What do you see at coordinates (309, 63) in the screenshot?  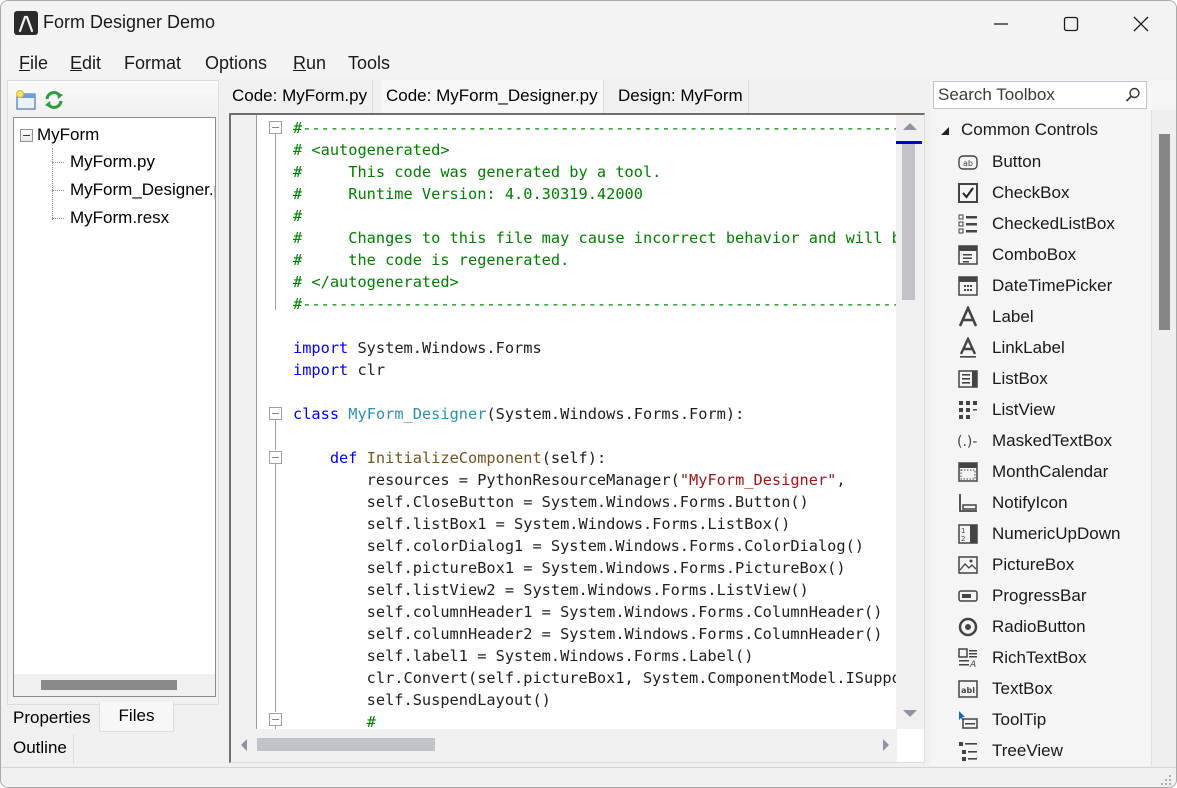 I see `menu-run: Run` at bounding box center [309, 63].